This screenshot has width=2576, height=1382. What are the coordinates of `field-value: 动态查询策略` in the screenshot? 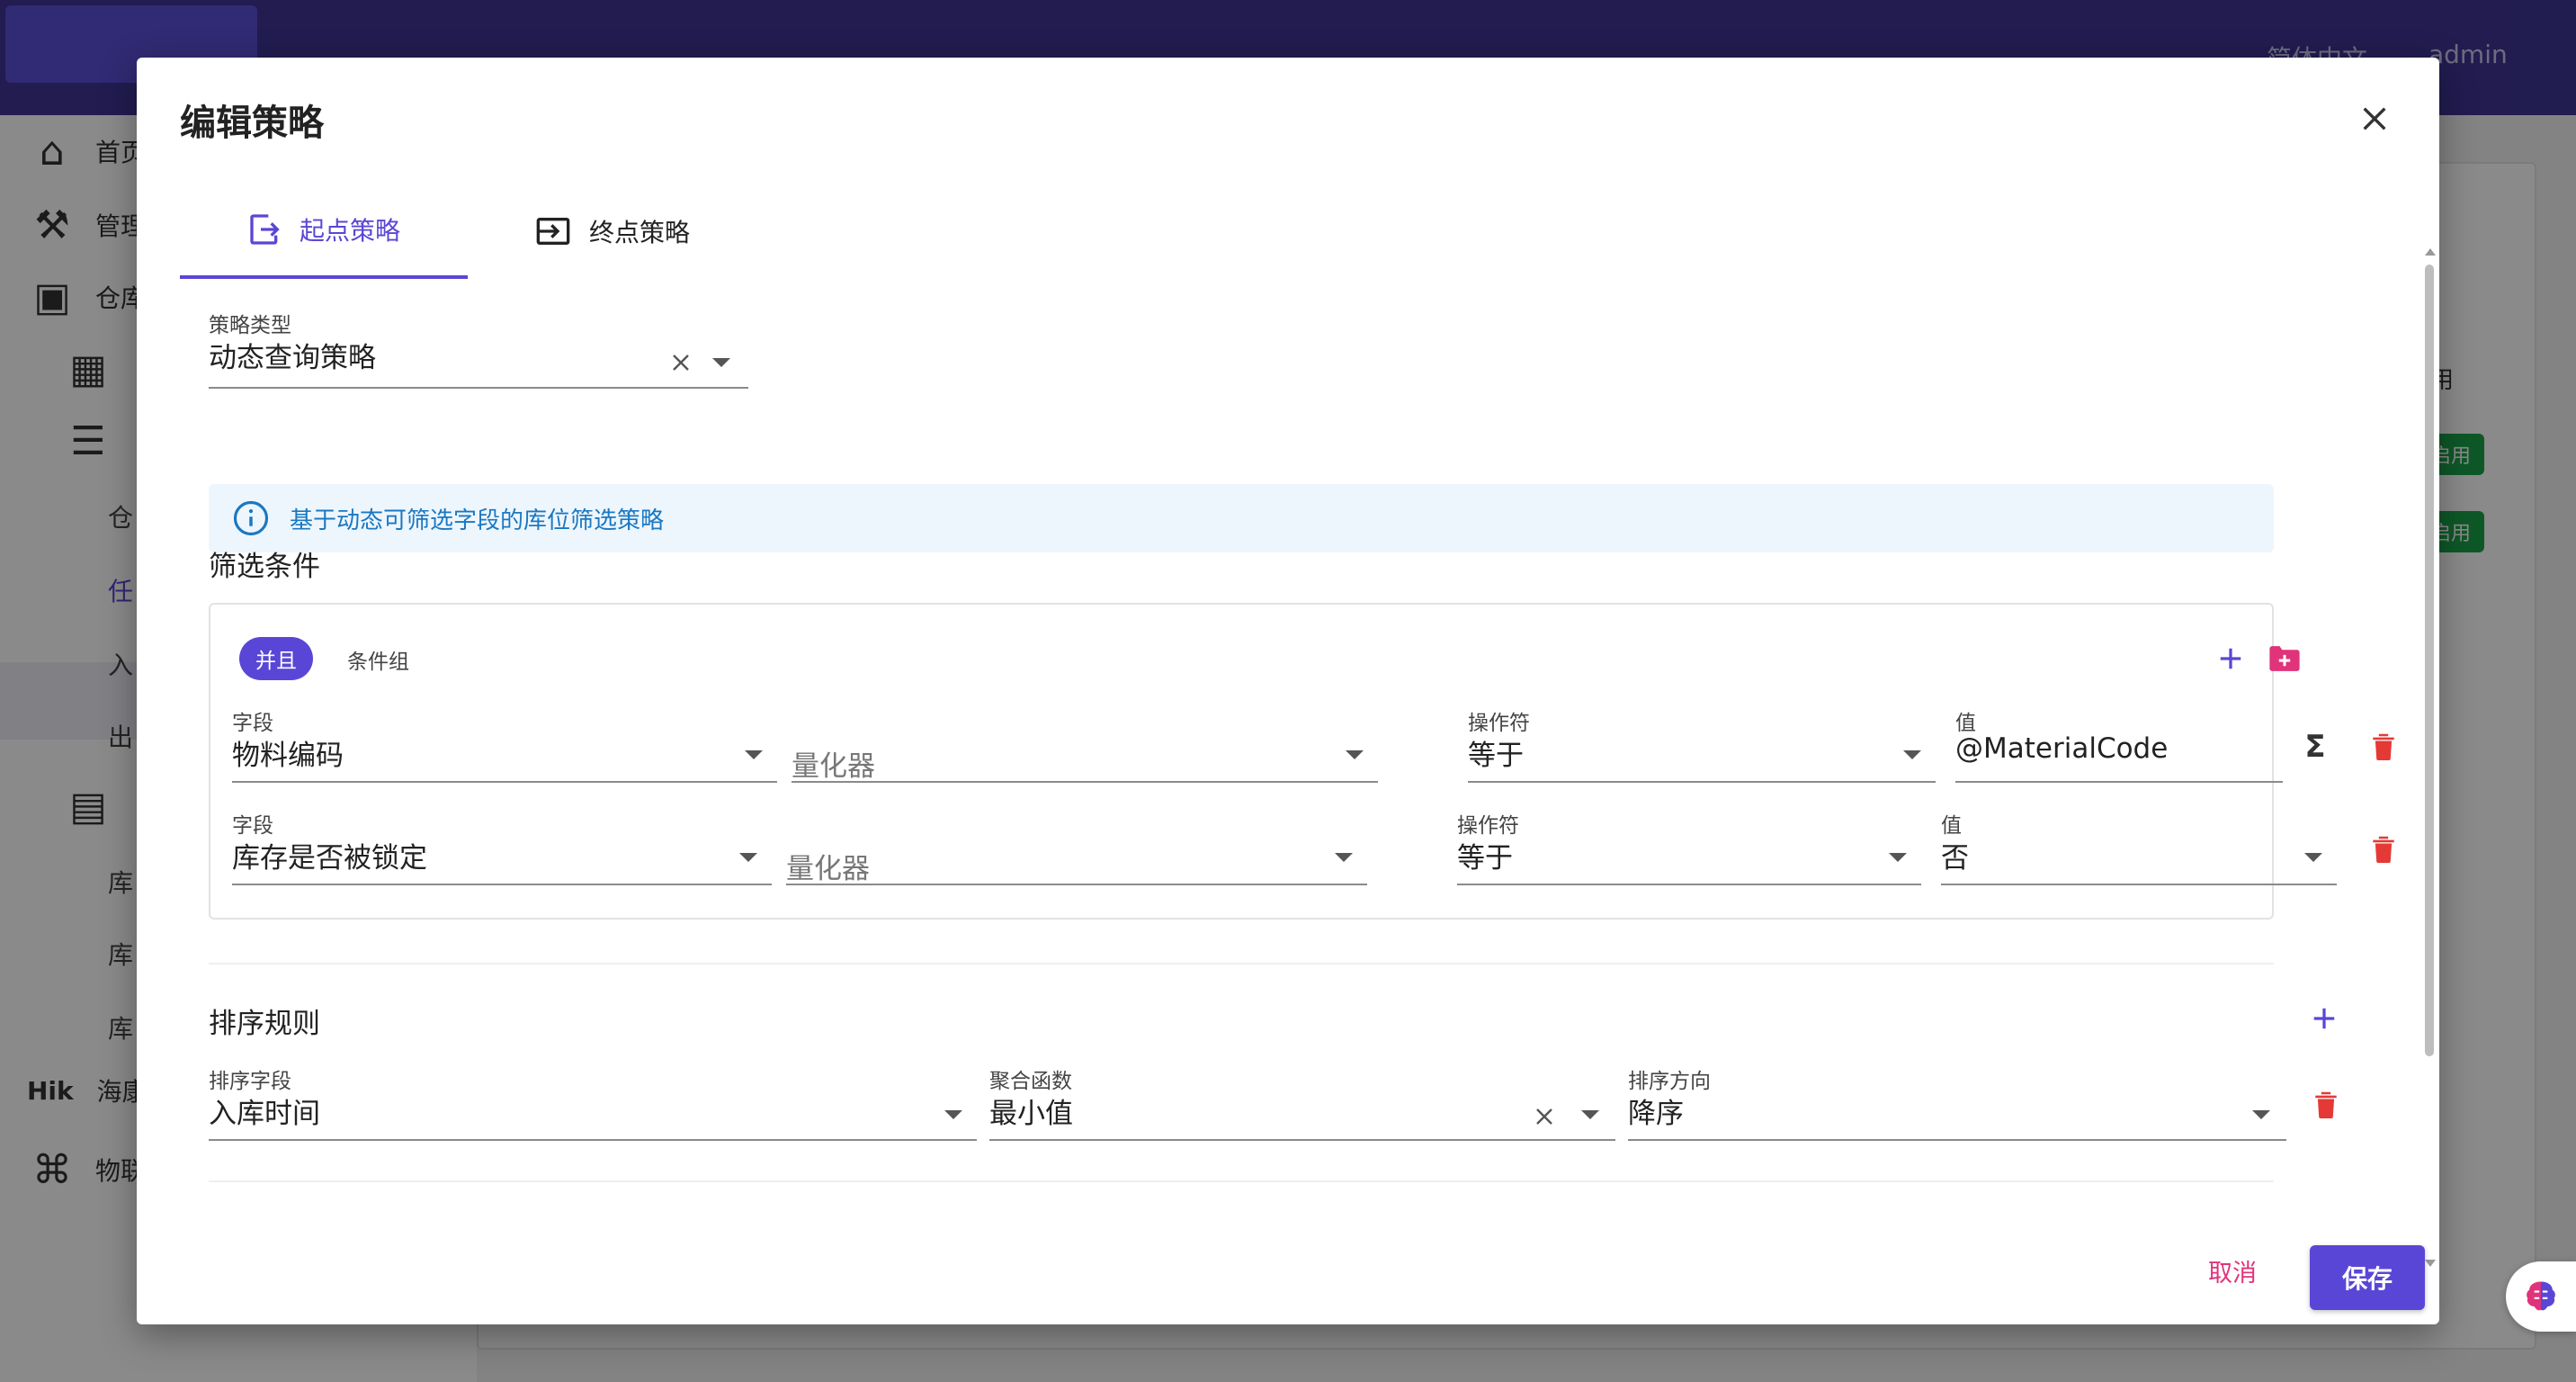 It's located at (292, 358).